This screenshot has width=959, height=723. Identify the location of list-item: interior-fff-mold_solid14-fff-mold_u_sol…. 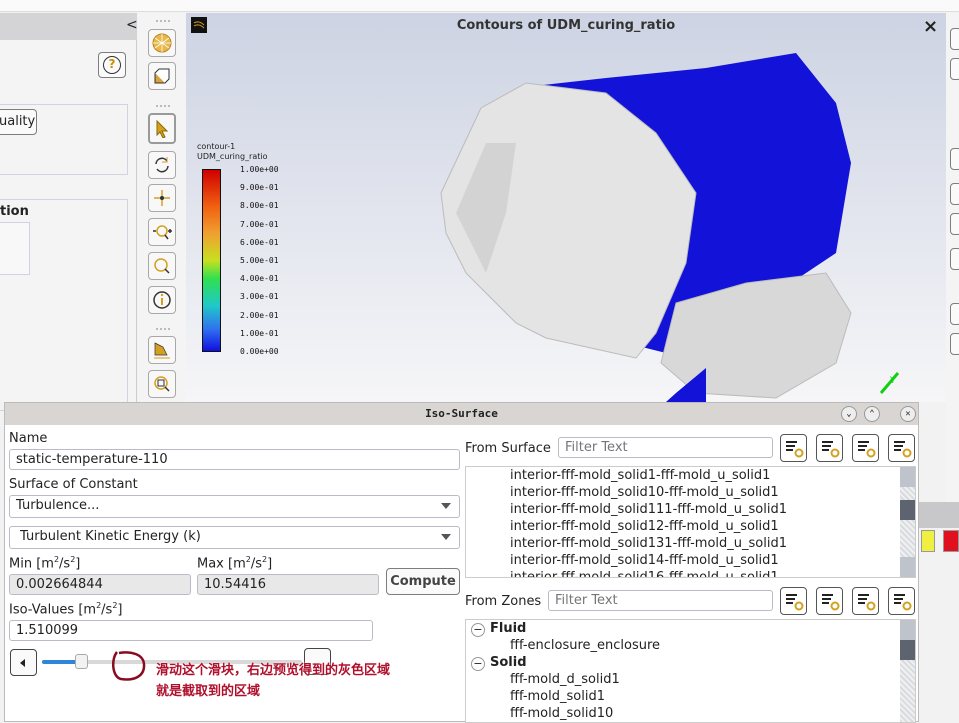
(644, 560).